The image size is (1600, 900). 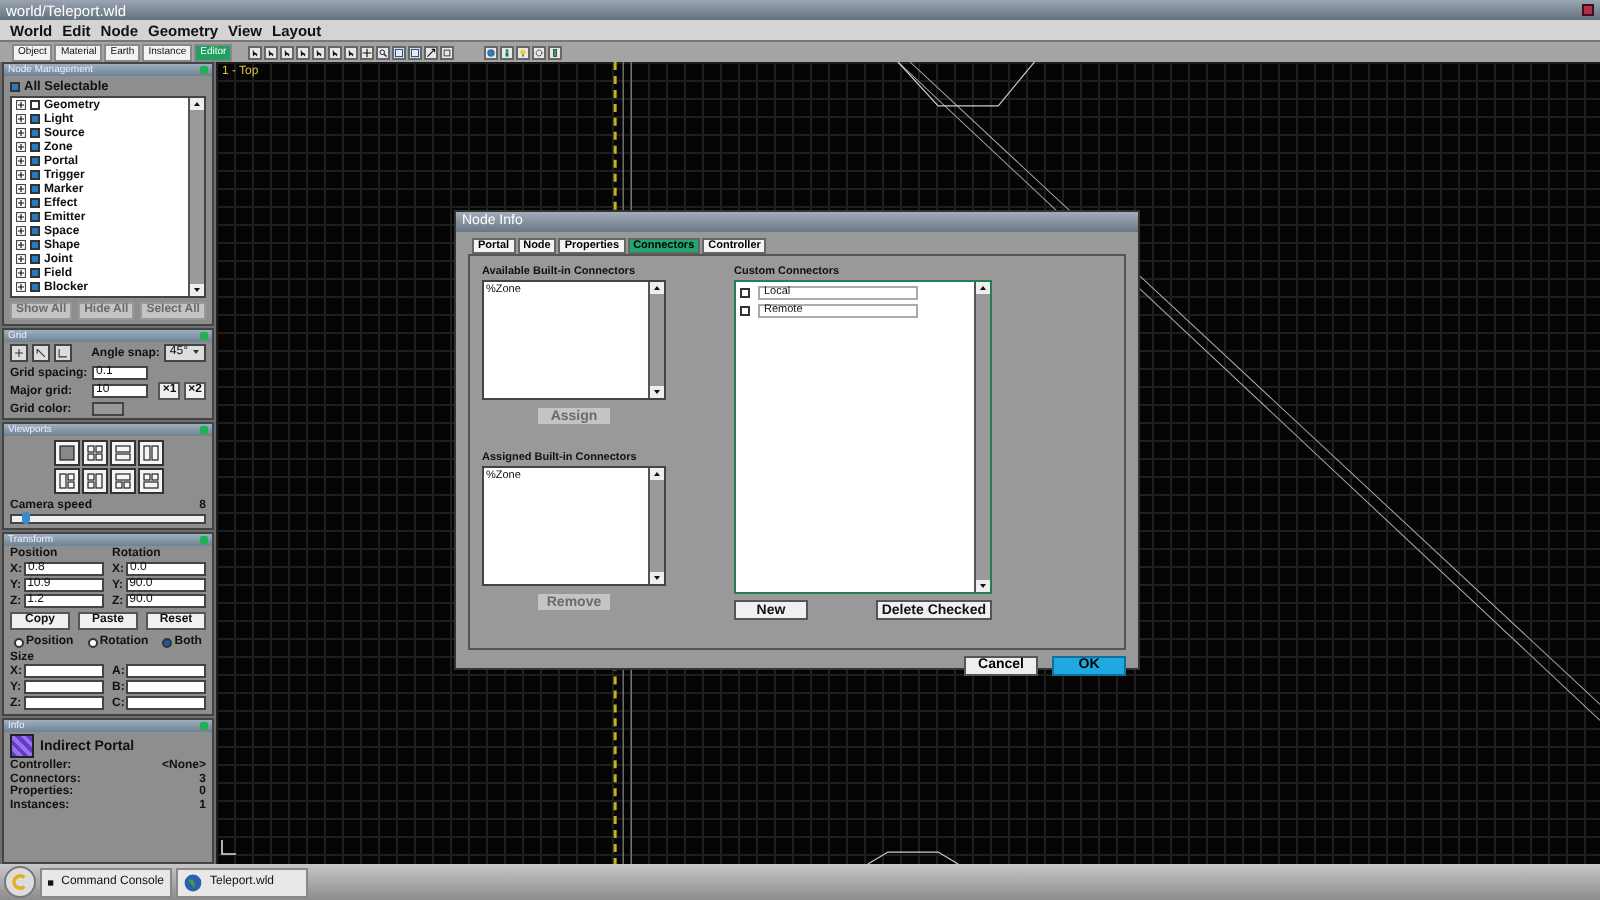 What do you see at coordinates (383, 52) in the screenshot?
I see `zoom-icon` at bounding box center [383, 52].